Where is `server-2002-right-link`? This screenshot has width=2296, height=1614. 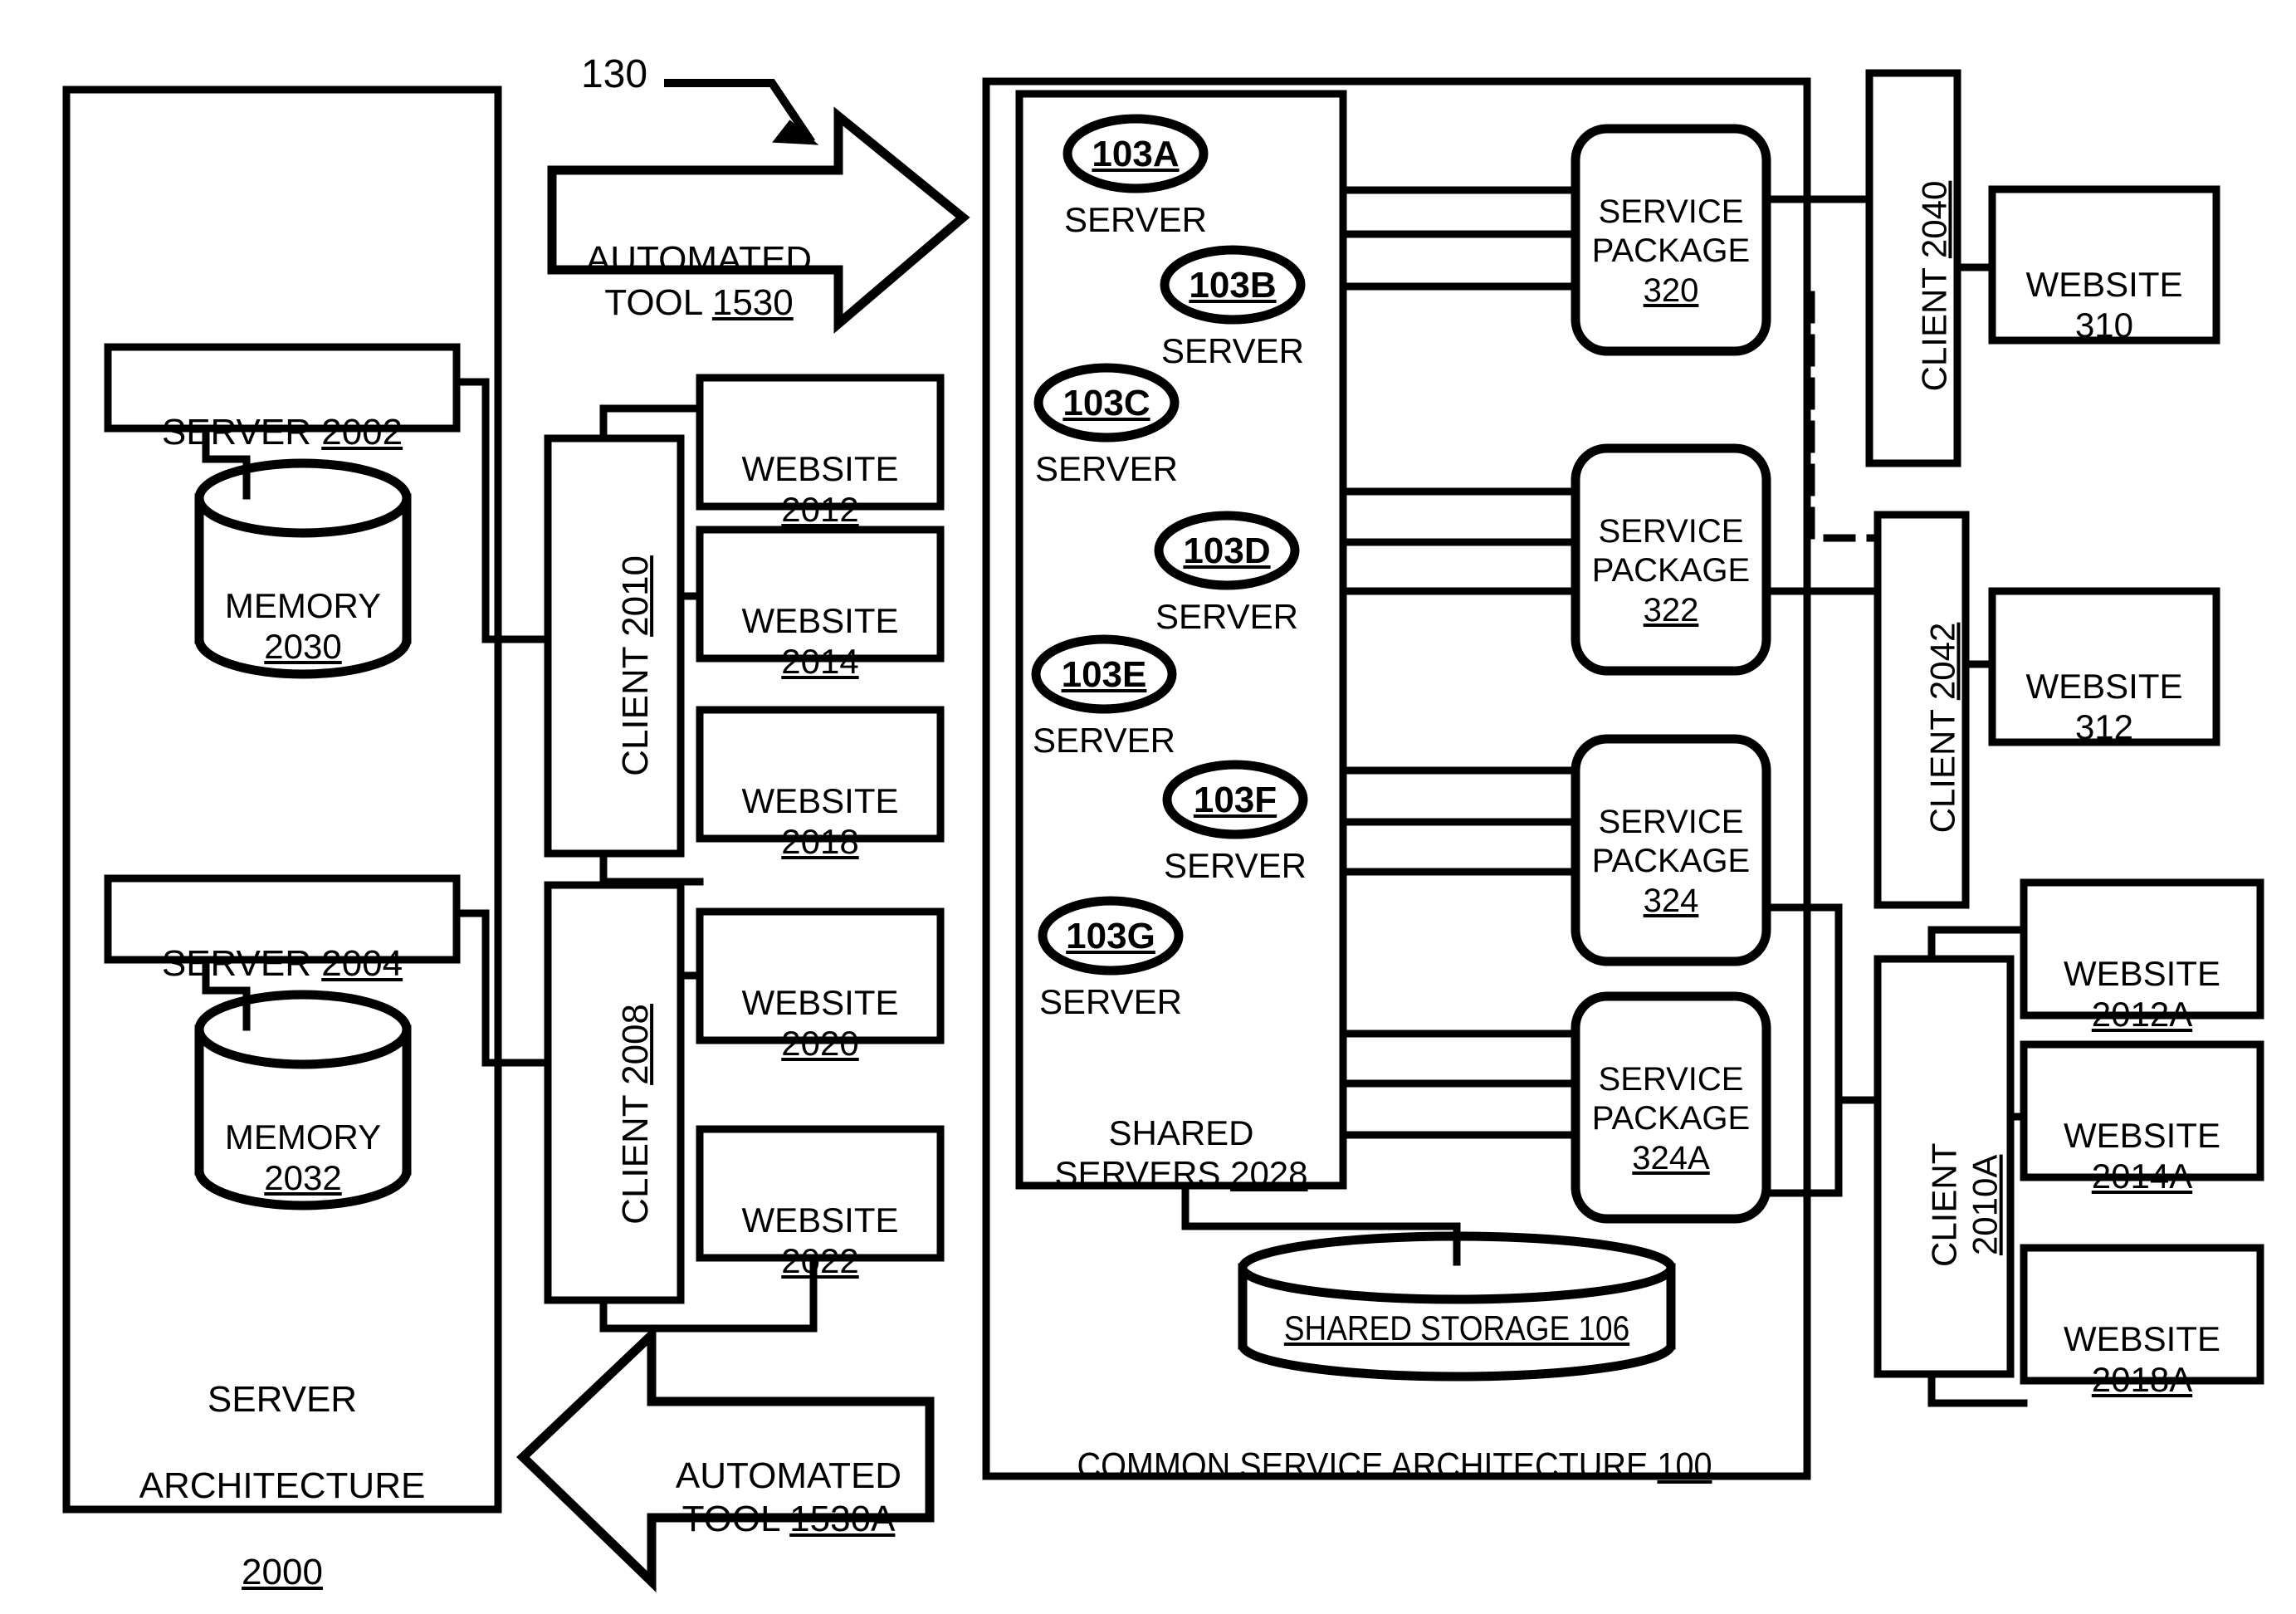
server-2002-right-link is located at coordinates (471, 511).